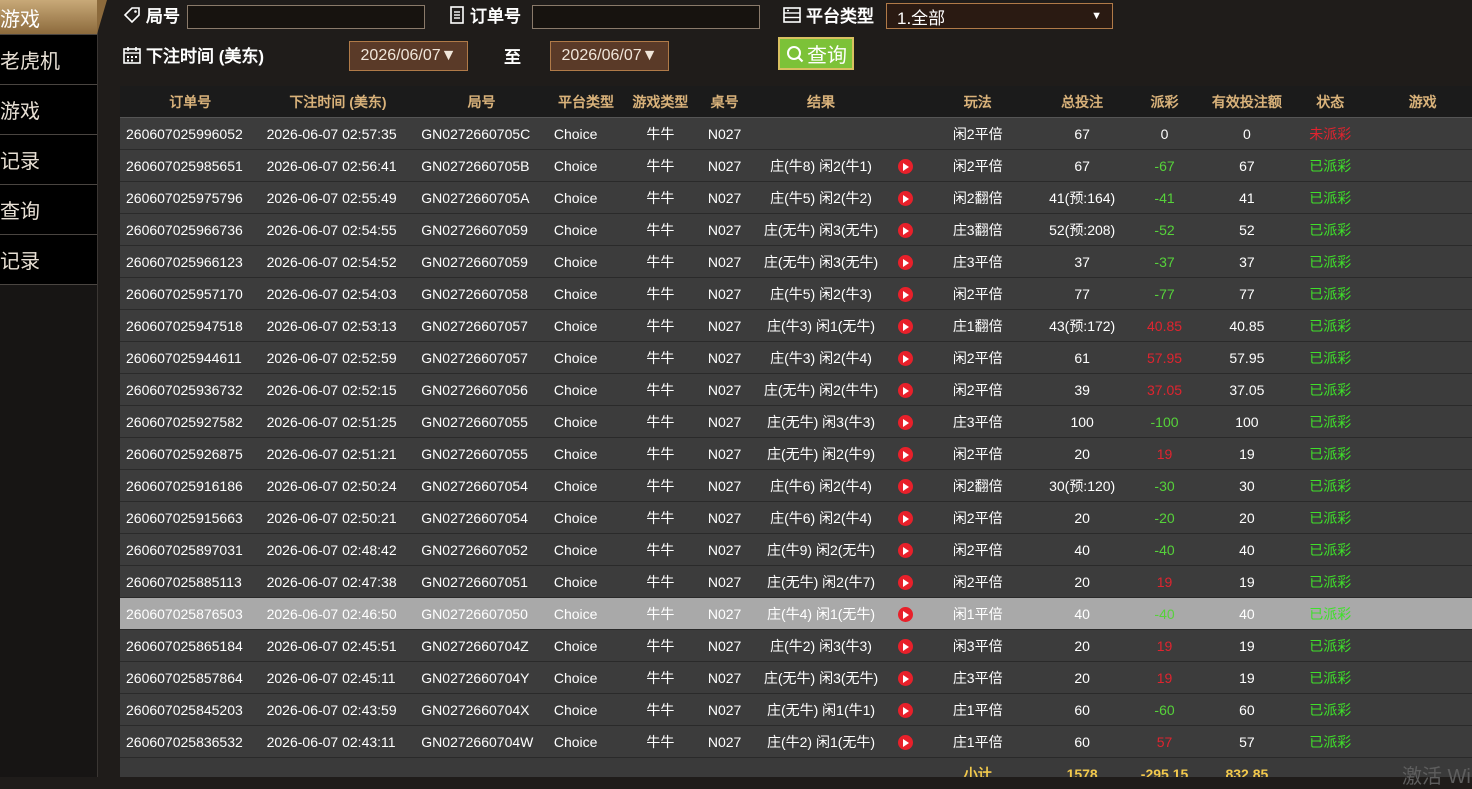  What do you see at coordinates (338, 645) in the screenshot?
I see `bet-time-cell: 2026-06-07 02:45:51` at bounding box center [338, 645].